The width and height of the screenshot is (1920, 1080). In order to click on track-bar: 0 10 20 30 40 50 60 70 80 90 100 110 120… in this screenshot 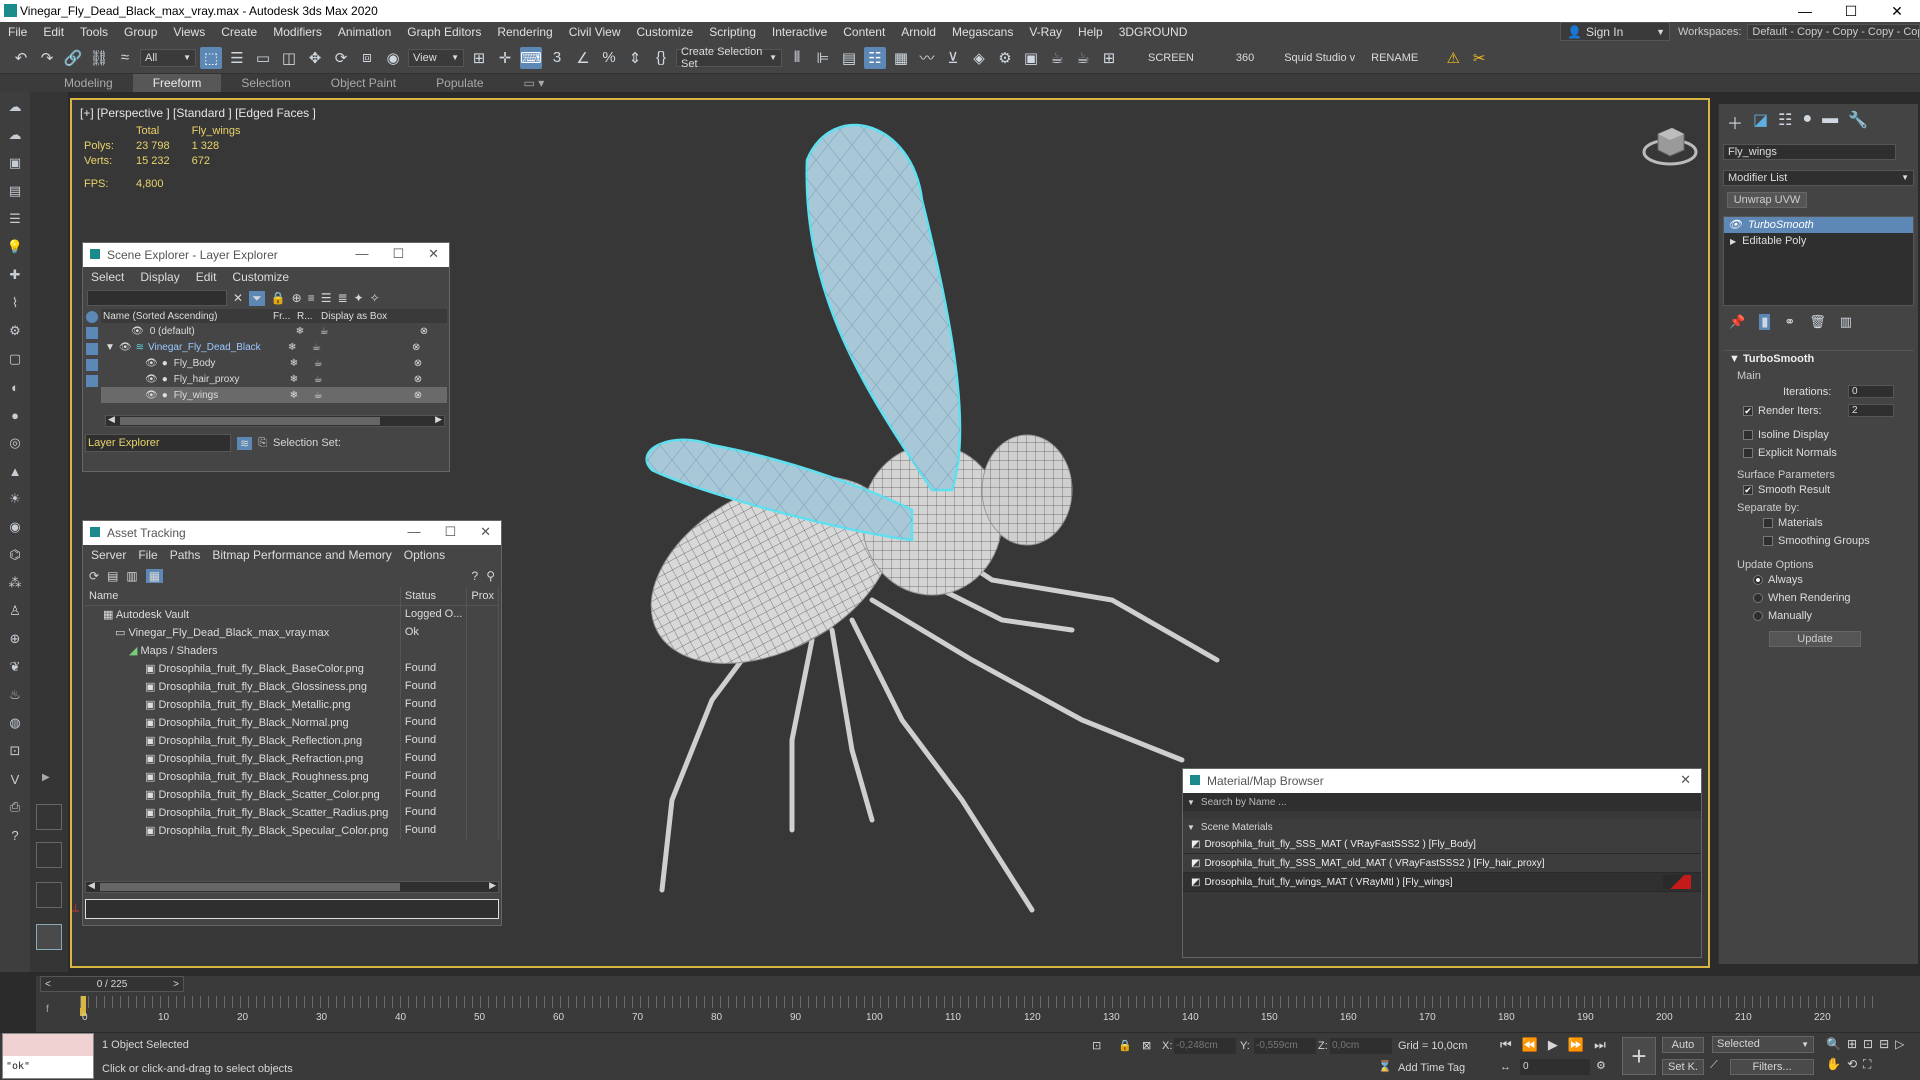, I will do `click(980, 1011)`.